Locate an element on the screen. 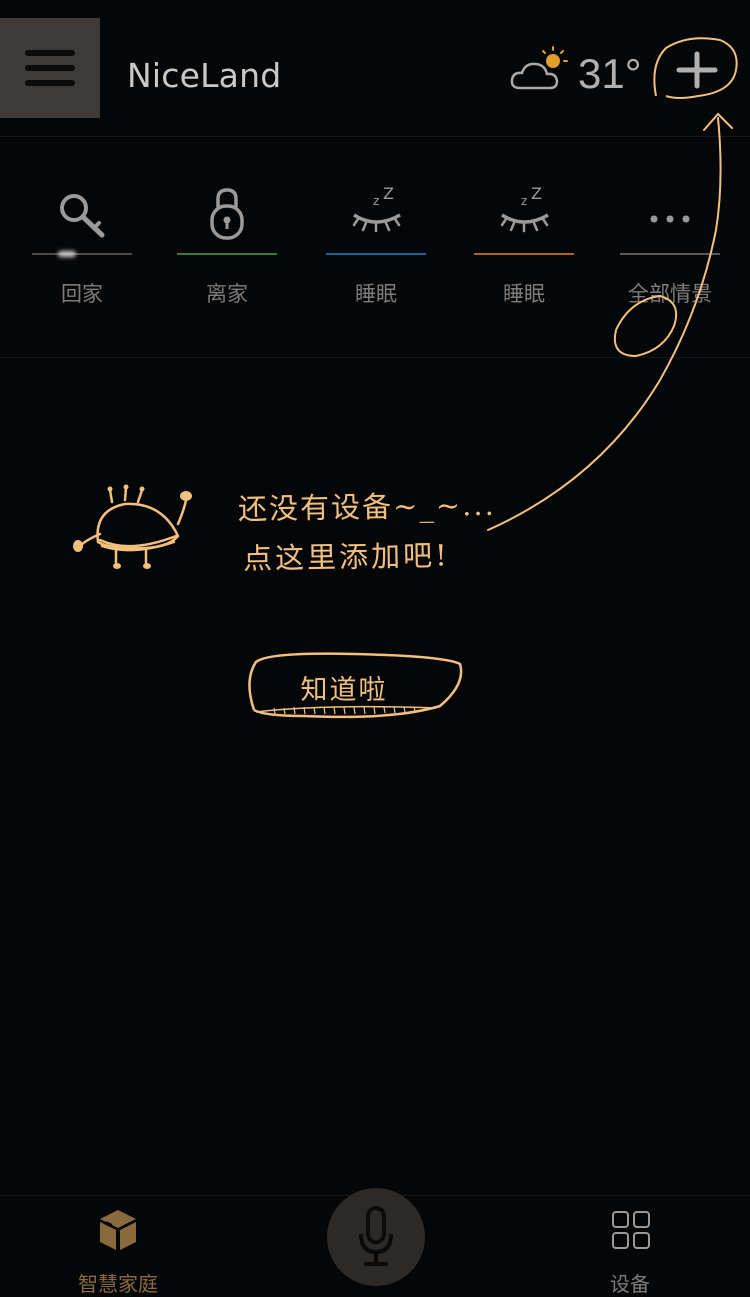 The width and height of the screenshot is (750, 1297). empty-hint-line-2: 点这里添加吧! is located at coordinates (346, 557).